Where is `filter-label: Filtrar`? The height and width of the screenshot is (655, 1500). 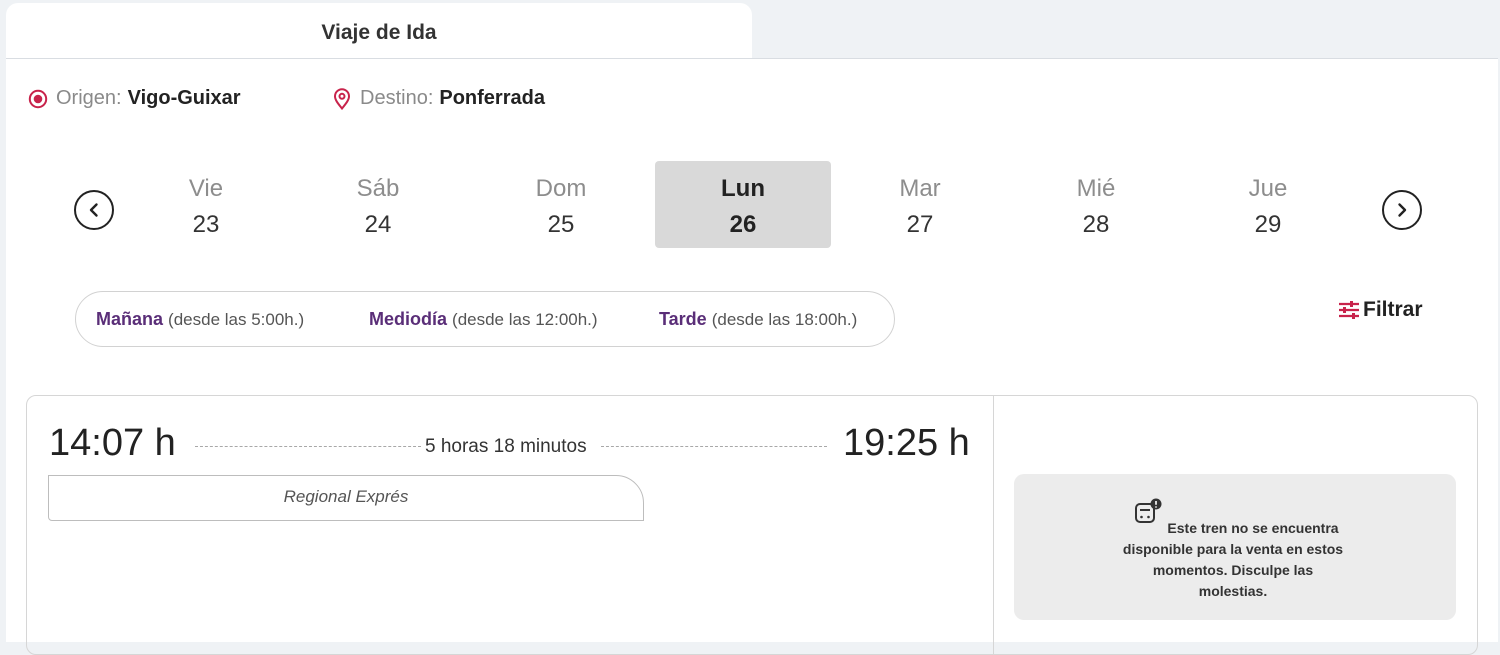
filter-label: Filtrar is located at coordinates (1393, 309).